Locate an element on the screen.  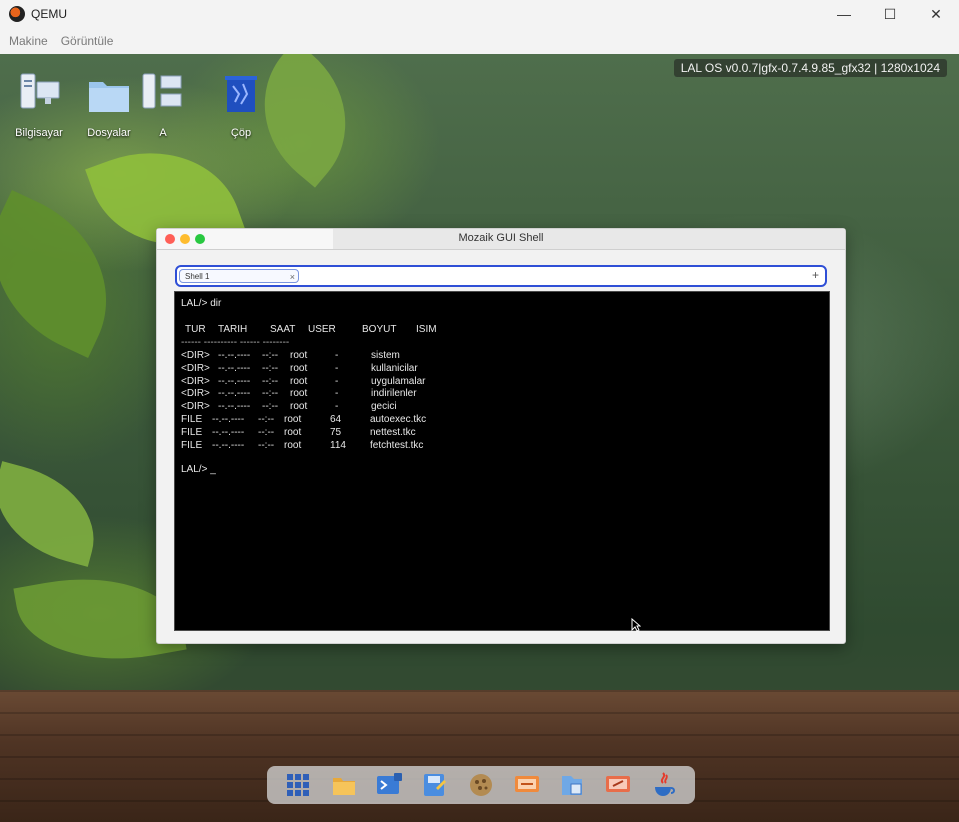
close-button: ✕ is located at coordinates (936, 14).